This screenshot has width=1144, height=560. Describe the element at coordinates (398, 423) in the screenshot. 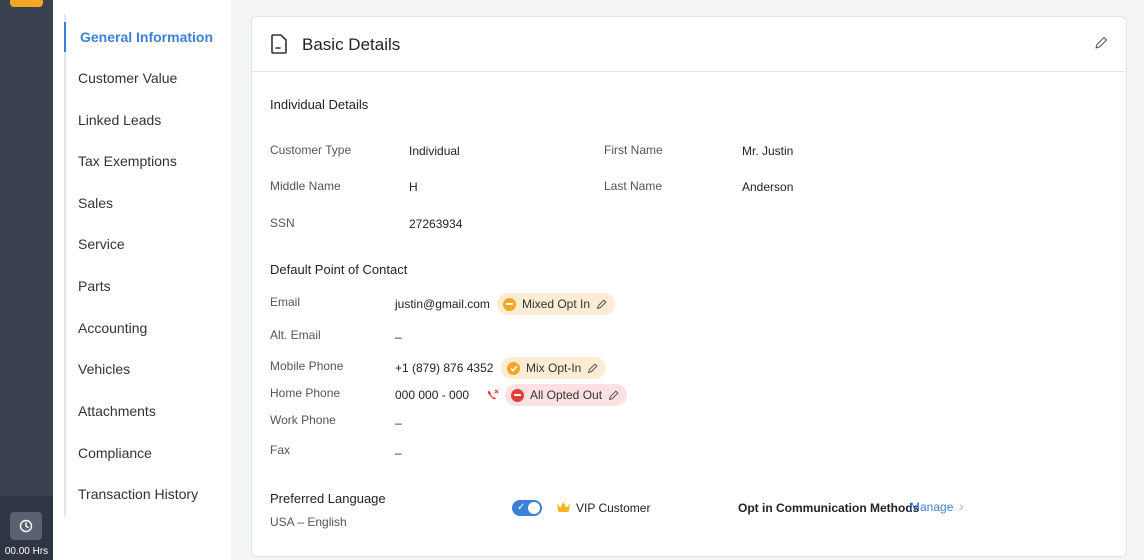

I see `work-phone-value: –` at that location.